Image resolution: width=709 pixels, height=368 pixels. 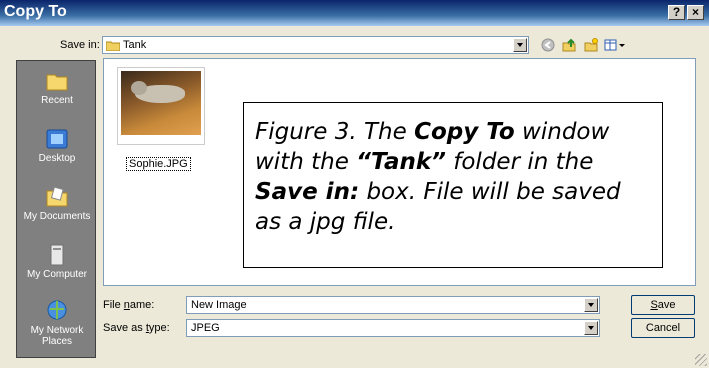 What do you see at coordinates (591, 45) in the screenshot?
I see `new-folder-icon` at bounding box center [591, 45].